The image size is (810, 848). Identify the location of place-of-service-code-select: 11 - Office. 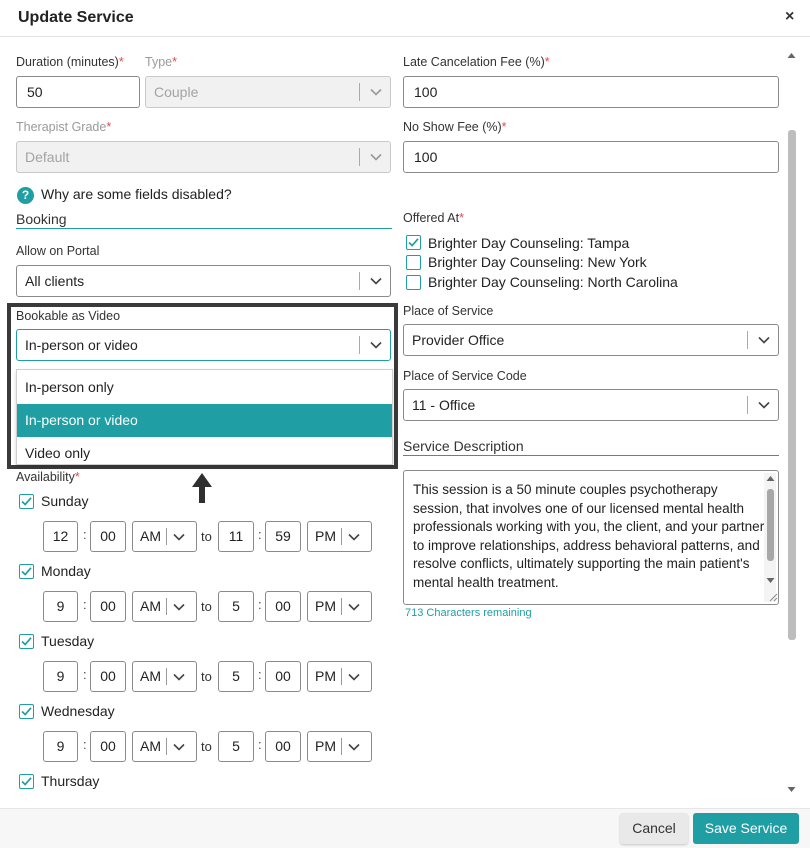
(591, 405).